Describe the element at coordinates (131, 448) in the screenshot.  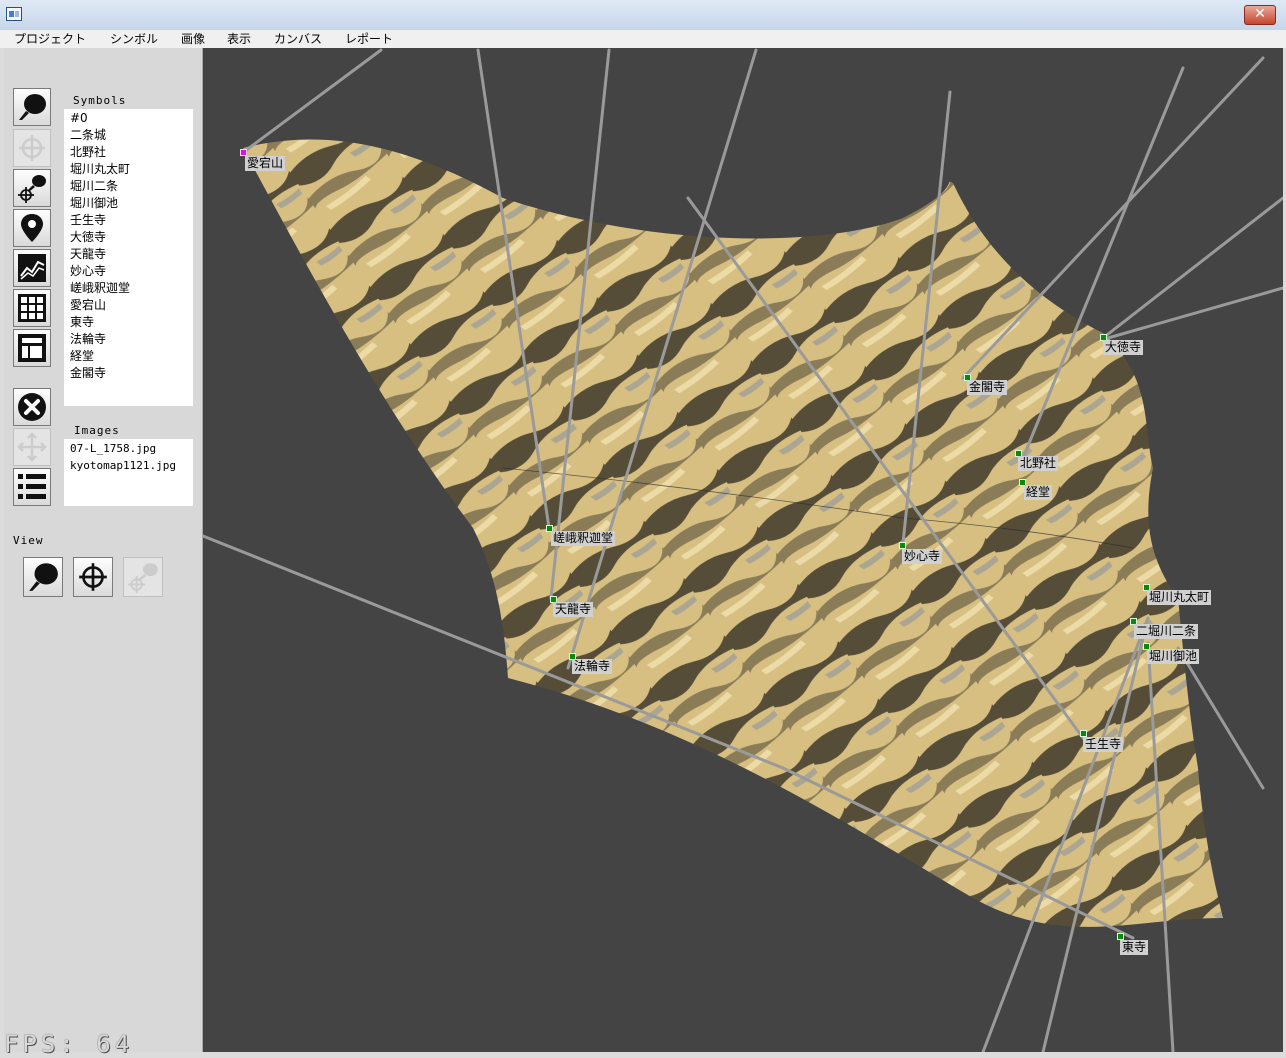
I see `list-item: 07-L_1758.jpg` at that location.